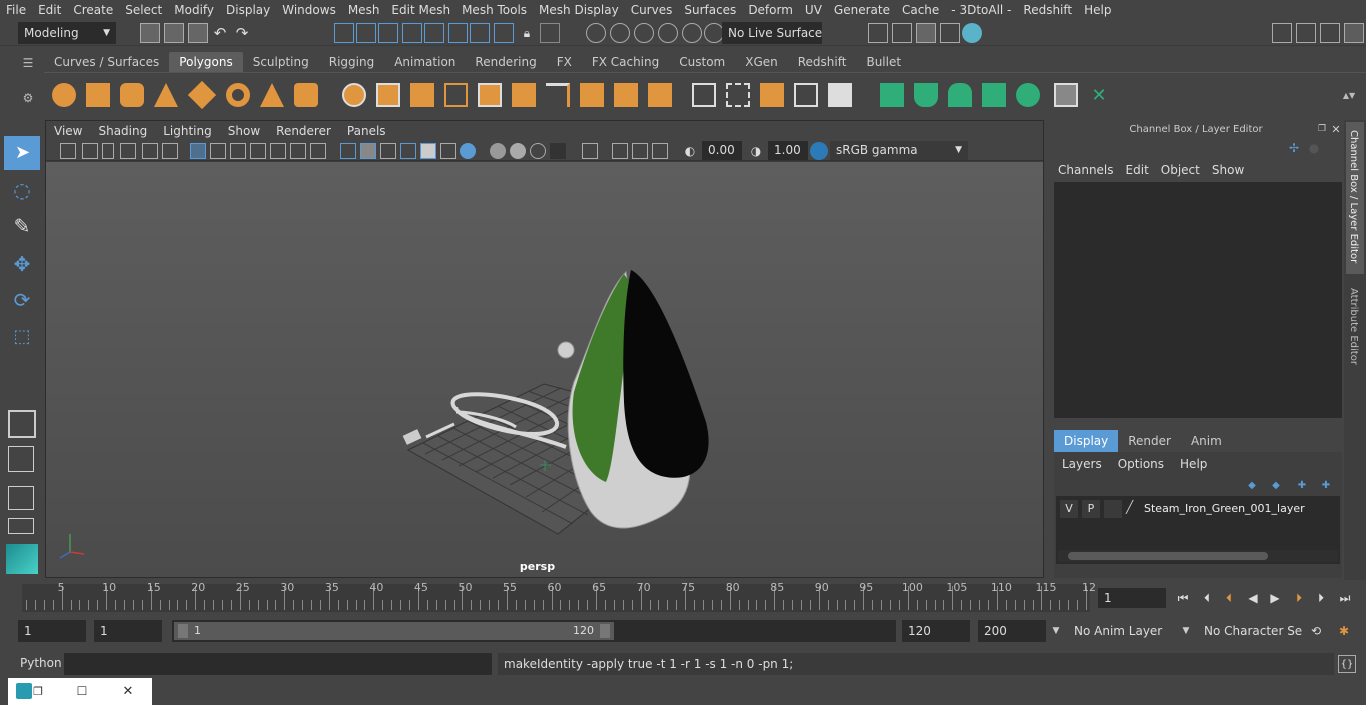 The width and height of the screenshot is (1366, 705). What do you see at coordinates (272, 95) in the screenshot?
I see `poly-pyramid-icon` at bounding box center [272, 95].